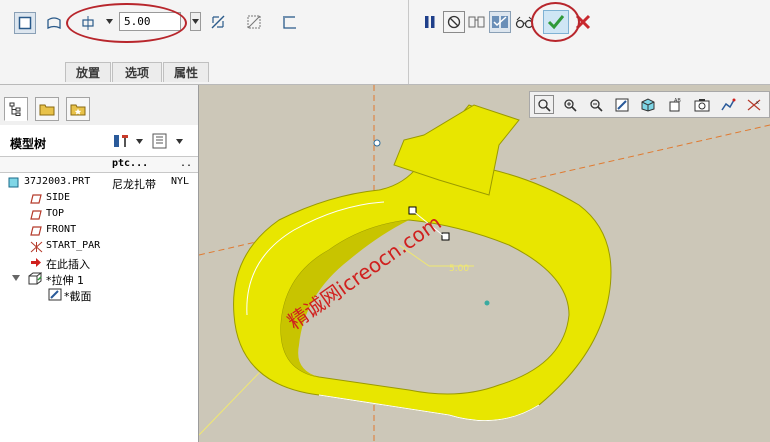  I want to click on repaint-button, so click(622, 104).